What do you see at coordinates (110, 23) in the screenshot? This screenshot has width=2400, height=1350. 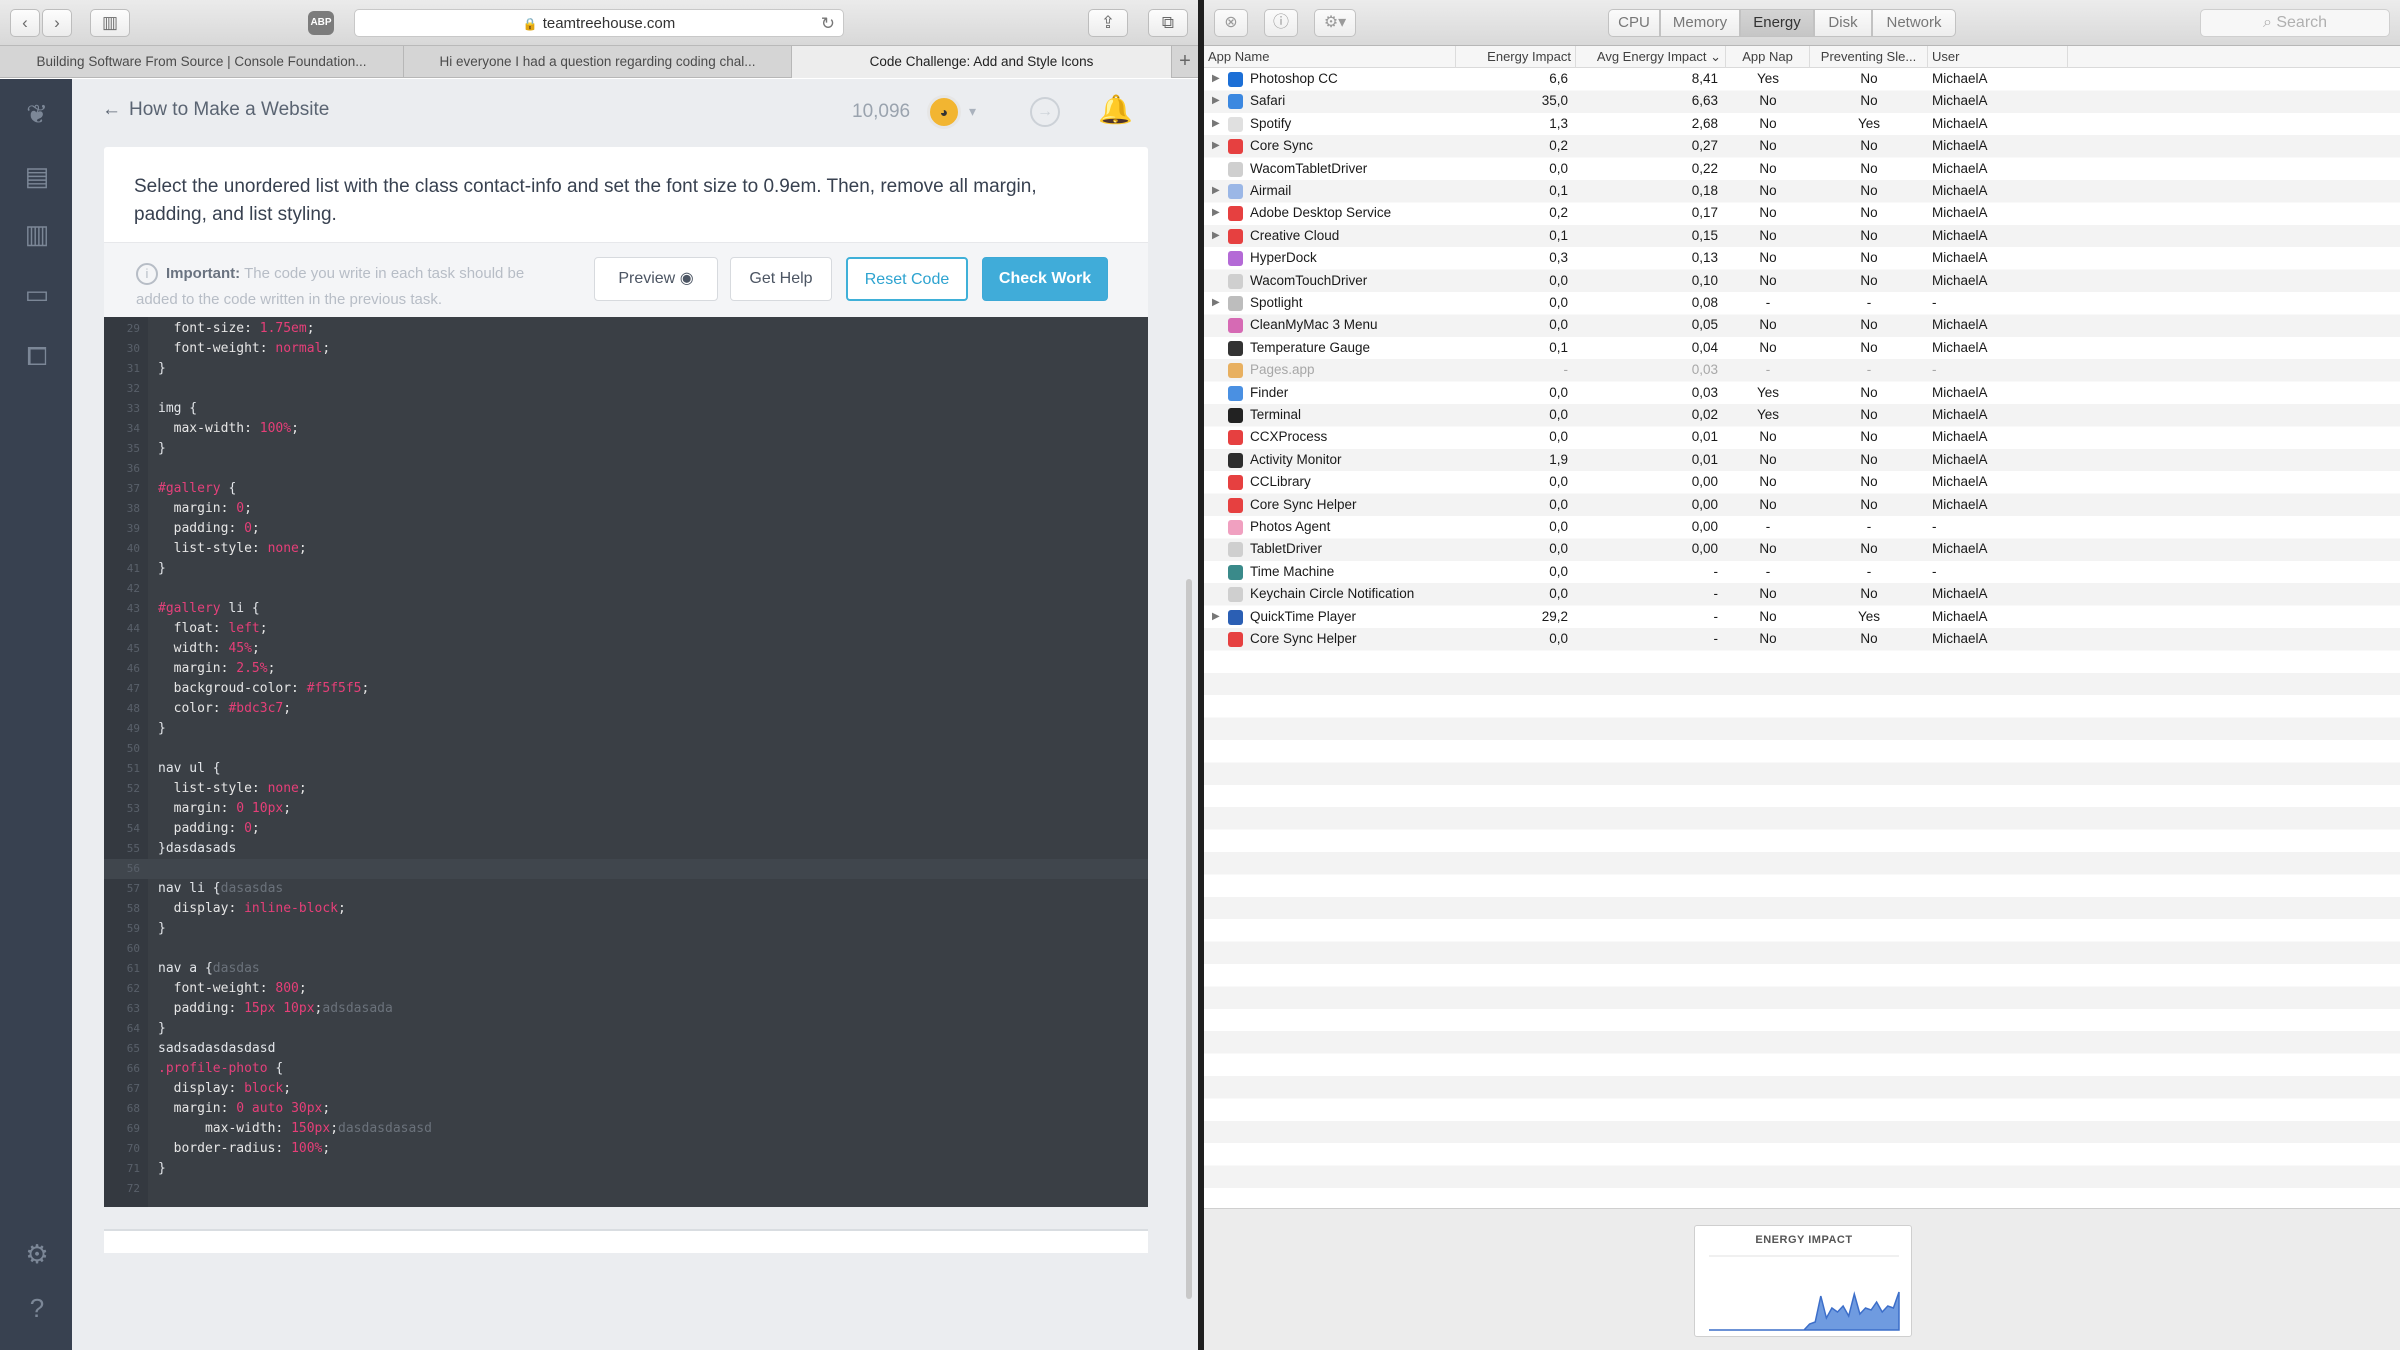 I see `sidebar-toggle-button: ▥` at bounding box center [110, 23].